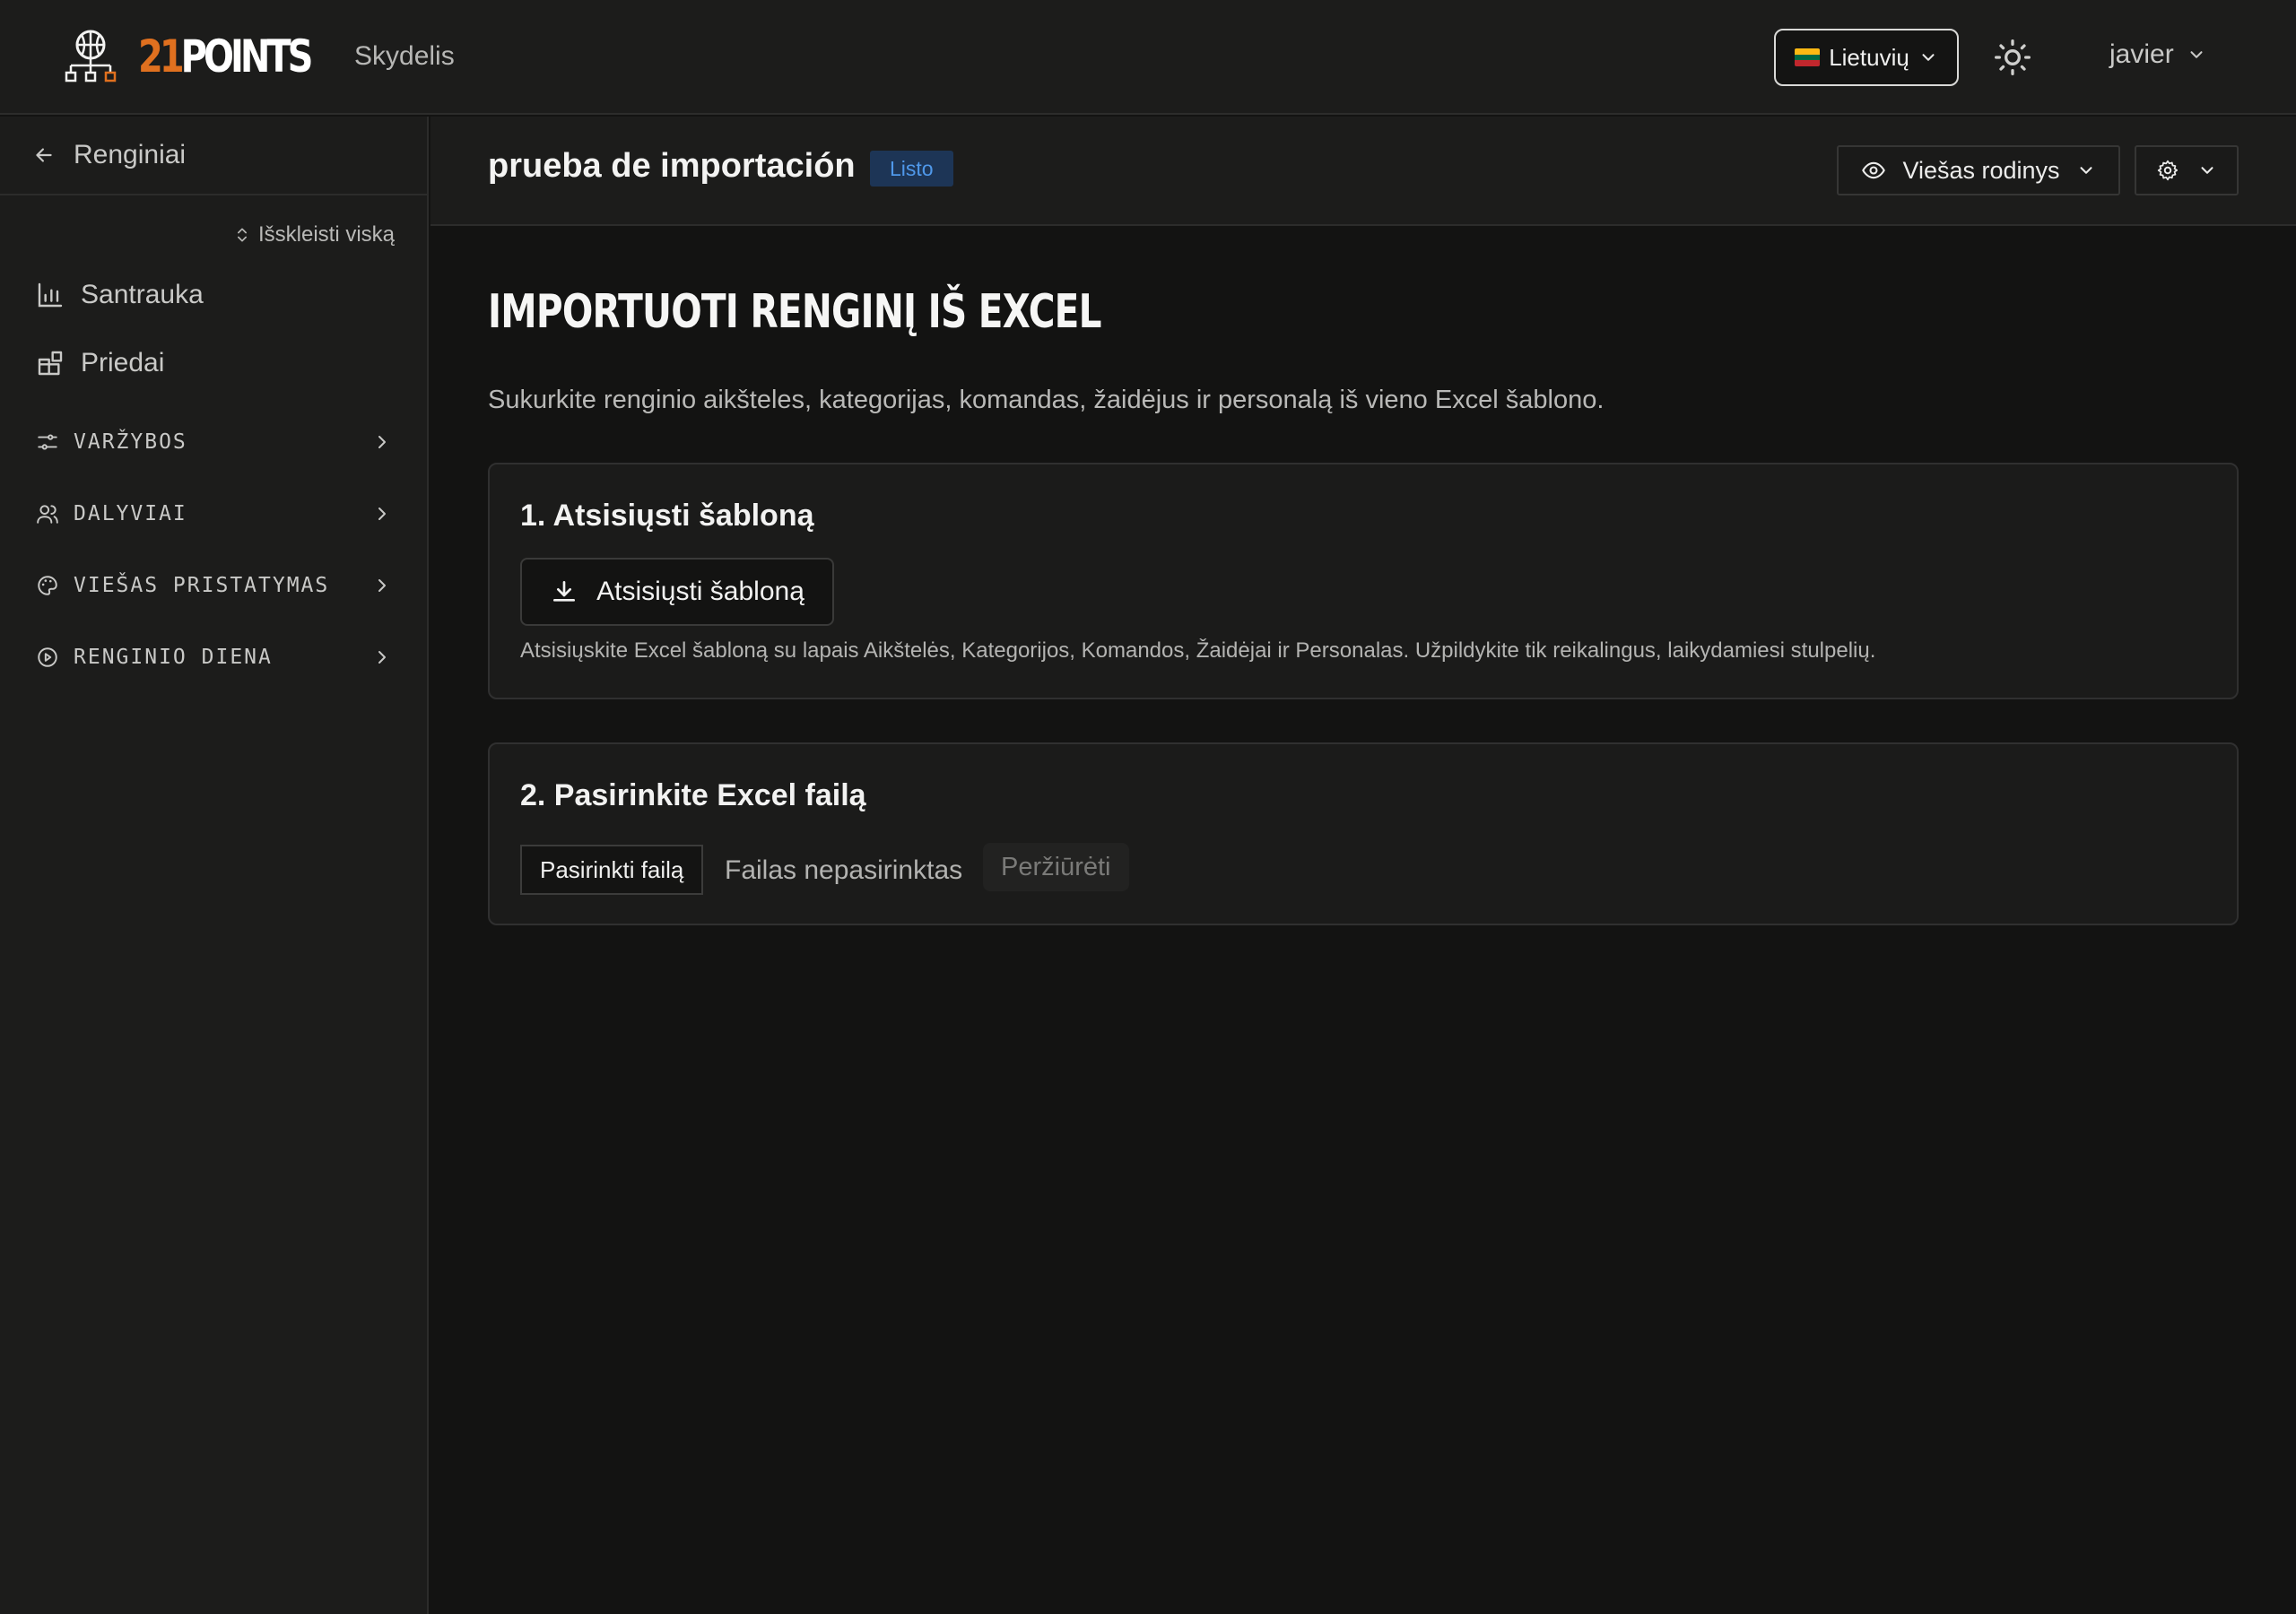 The image size is (2296, 1614). I want to click on sun-icon, so click(2013, 57).